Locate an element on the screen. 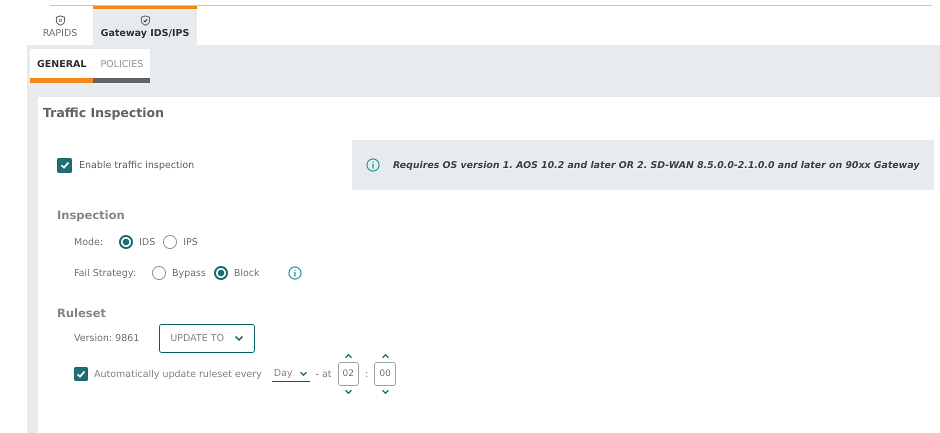  section-heading: Ruleset is located at coordinates (82, 313).